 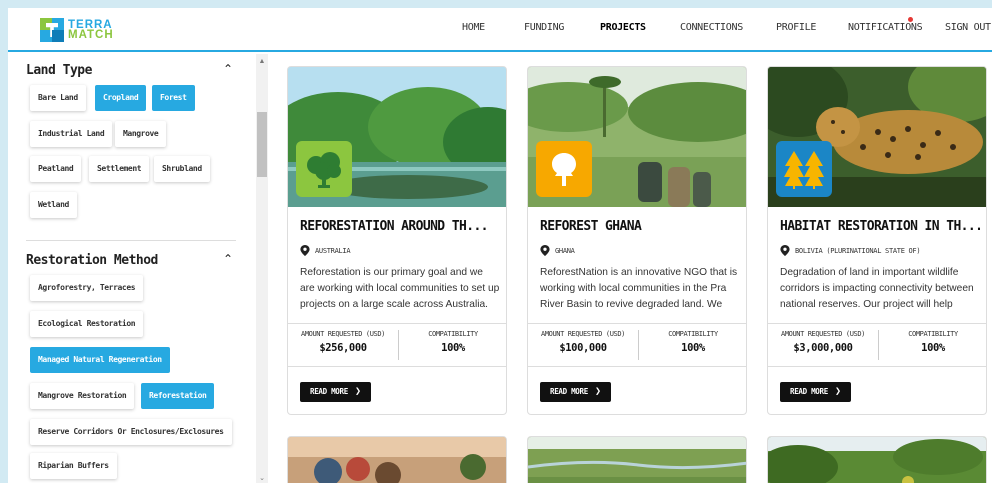 What do you see at coordinates (473, 27) in the screenshot?
I see `nav-home: HOME` at bounding box center [473, 27].